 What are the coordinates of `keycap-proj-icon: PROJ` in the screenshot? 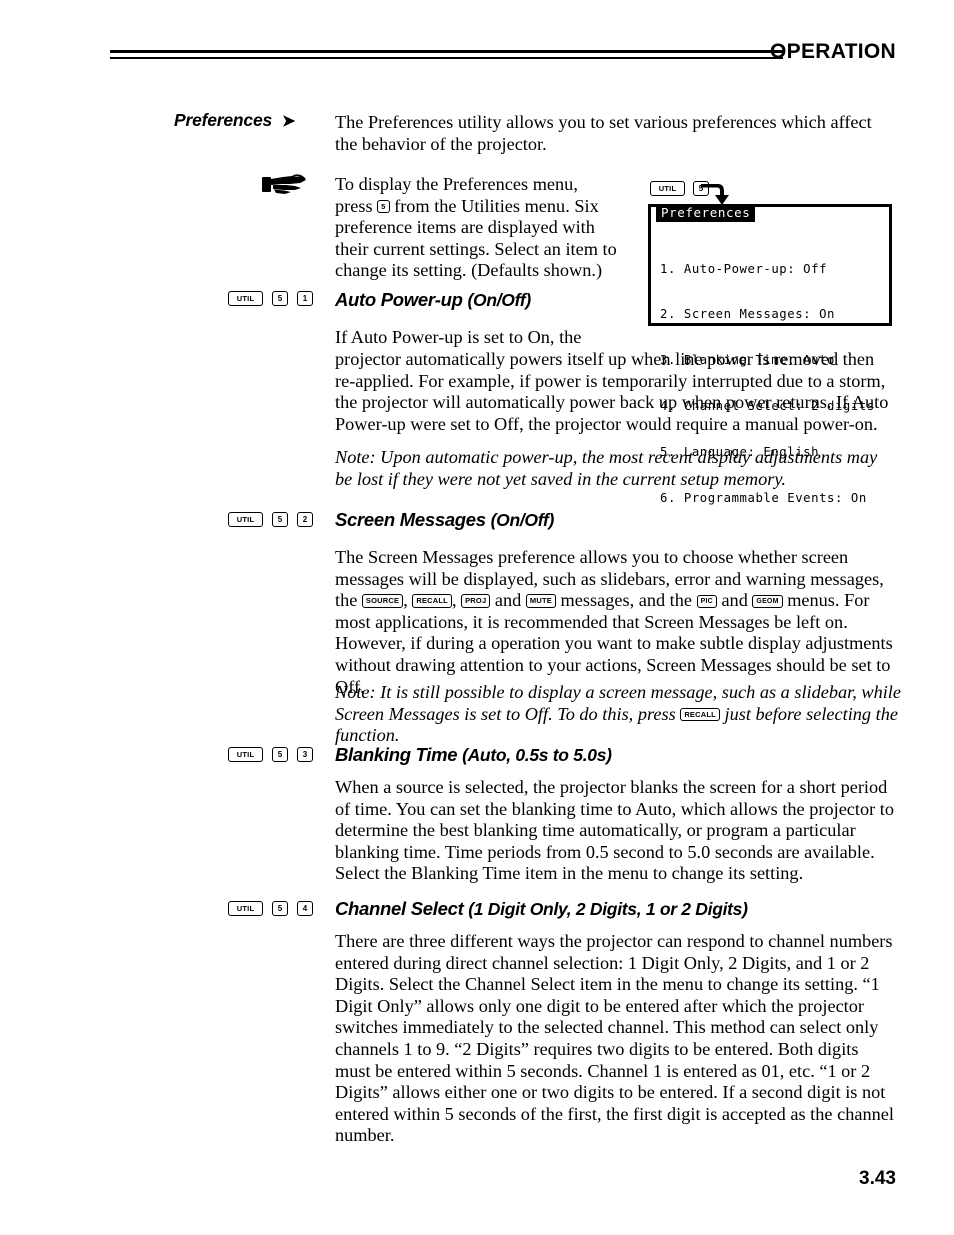 It's located at (476, 601).